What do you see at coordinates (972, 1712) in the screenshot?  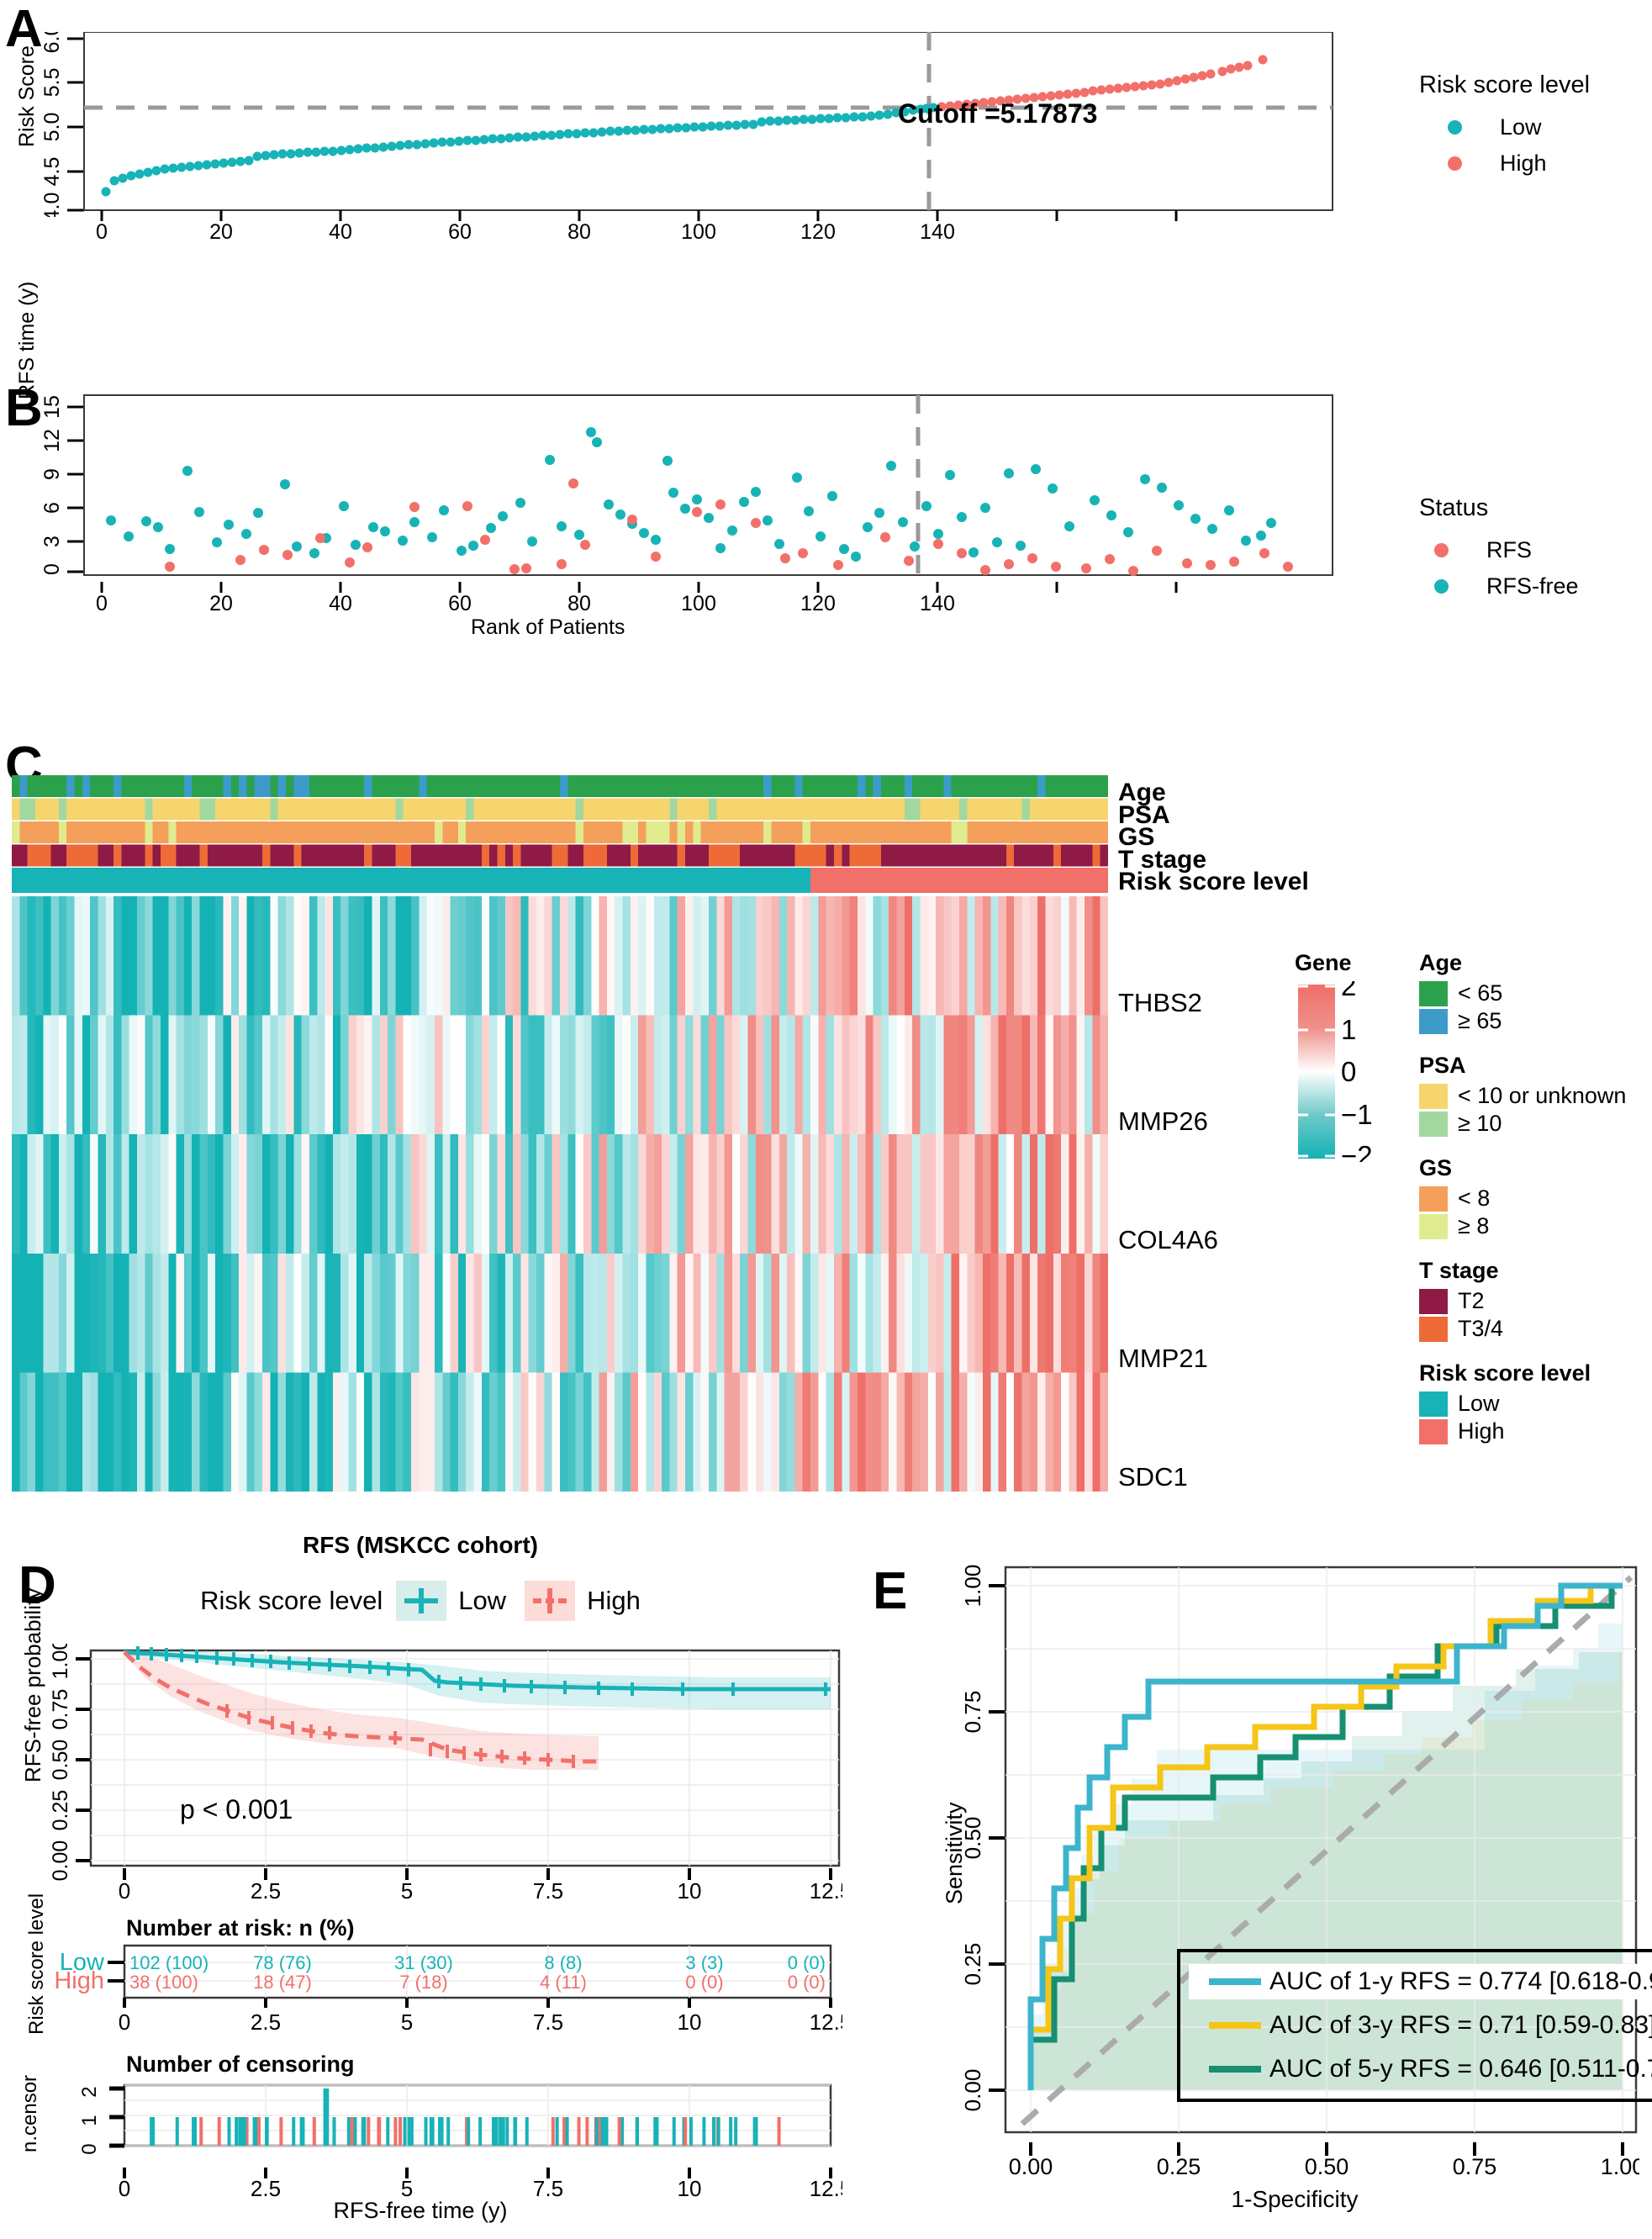 I see `roc-ytick-075: 0.75` at bounding box center [972, 1712].